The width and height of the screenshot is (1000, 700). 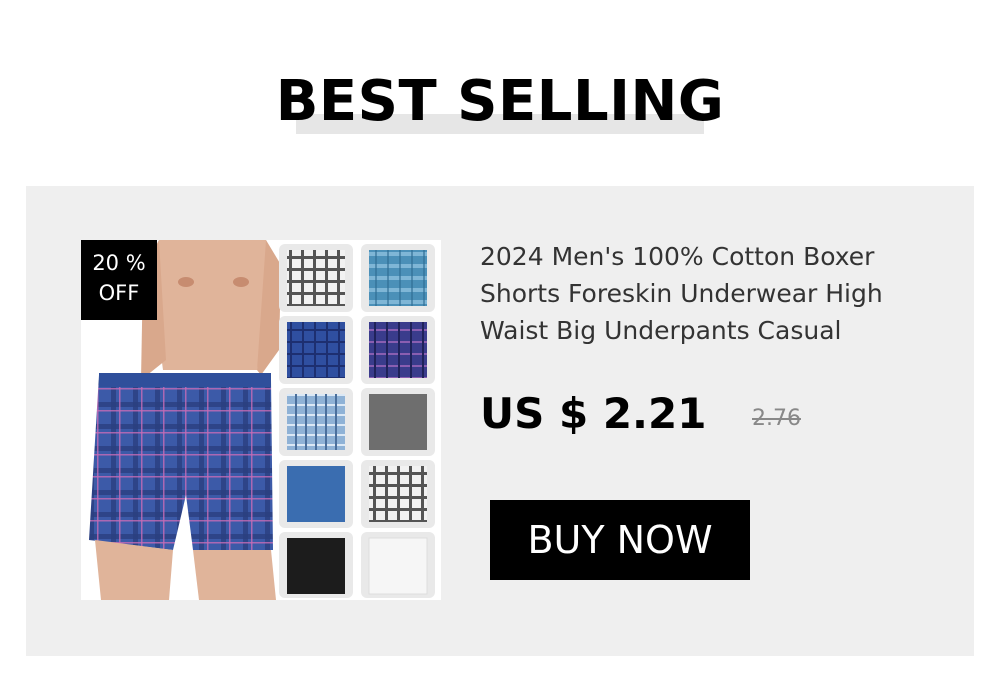 I want to click on section-header: BEST SELLING, so click(x=500, y=105).